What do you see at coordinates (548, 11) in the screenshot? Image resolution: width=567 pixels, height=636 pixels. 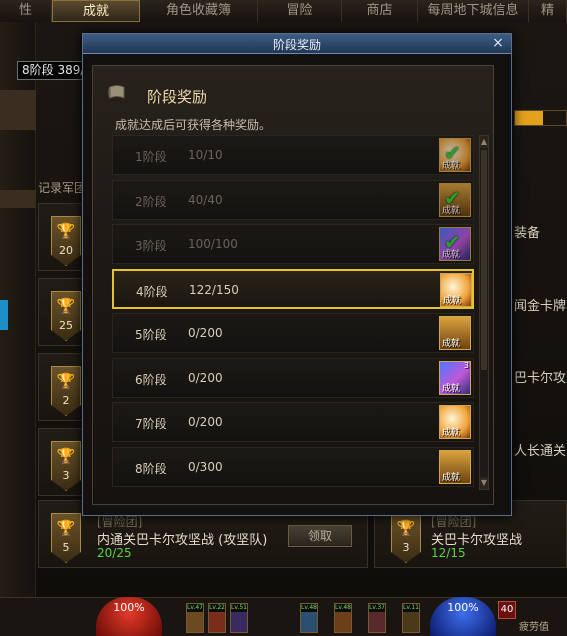 I see `tab-more: 精` at bounding box center [548, 11].